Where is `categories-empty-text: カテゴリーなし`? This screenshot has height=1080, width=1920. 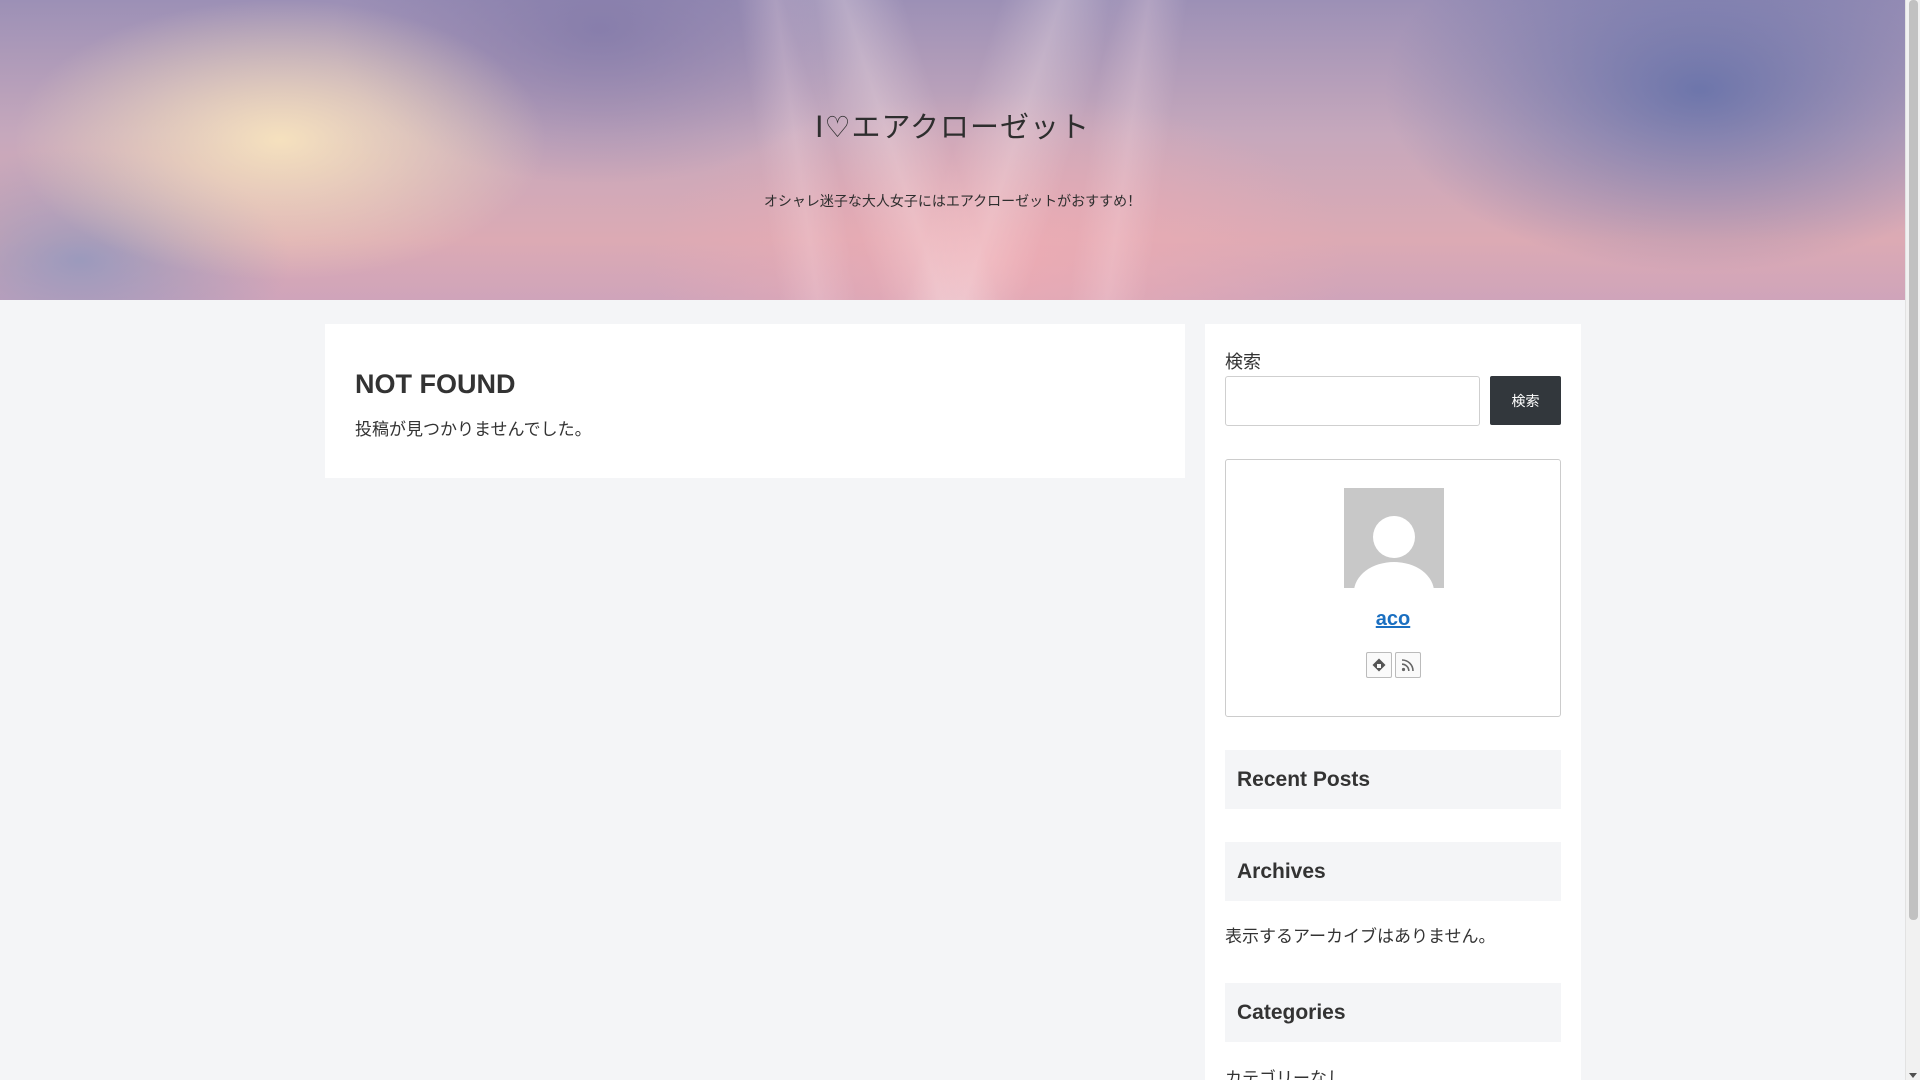
categories-empty-text: カテゴリーなし is located at coordinates (1284, 1074).